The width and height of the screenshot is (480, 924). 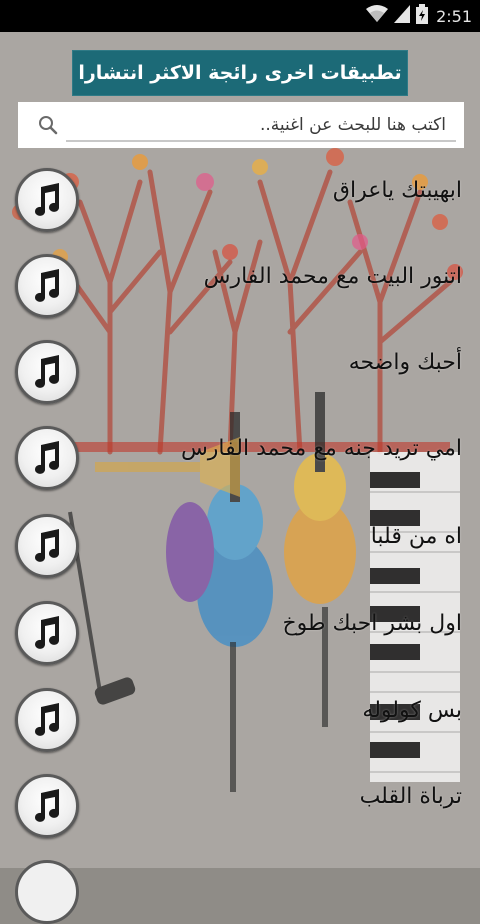 I want to click on song-title: ترباة القلب, so click(x=410, y=796).